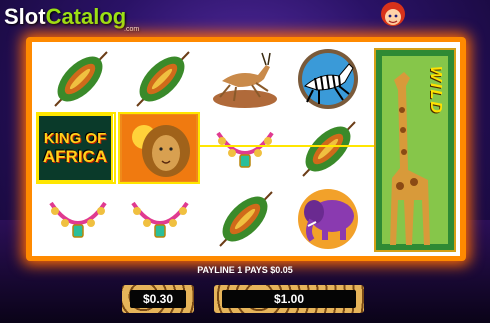  I want to click on win-display: $1.00, so click(289, 299).